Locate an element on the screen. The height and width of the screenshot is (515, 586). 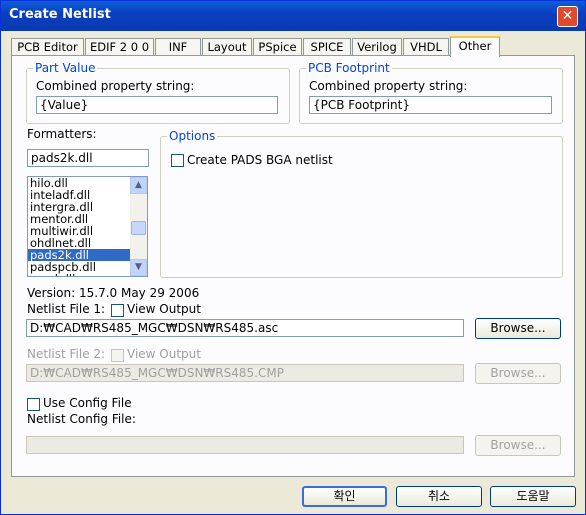
part-value-legend: Part Value is located at coordinates (65, 68).